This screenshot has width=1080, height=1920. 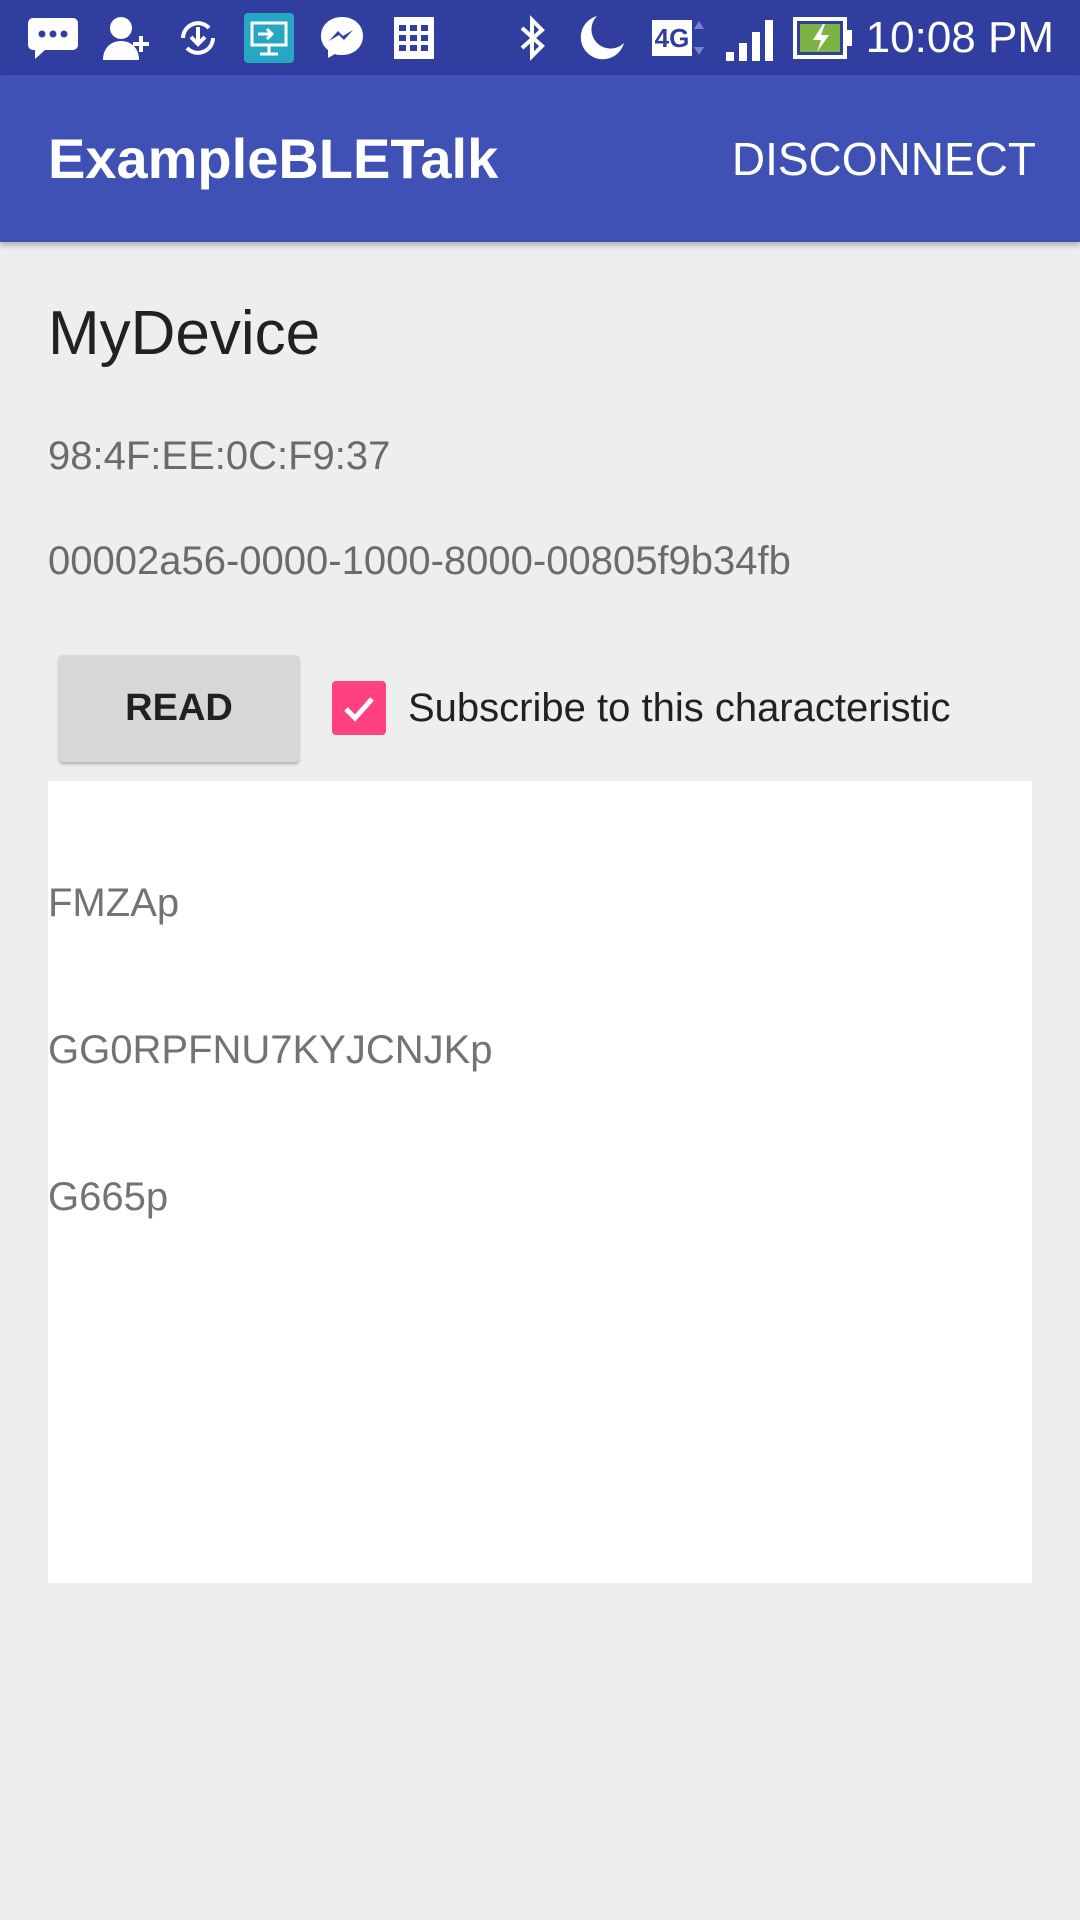 I want to click on screen-share-icon, so click(x=269, y=38).